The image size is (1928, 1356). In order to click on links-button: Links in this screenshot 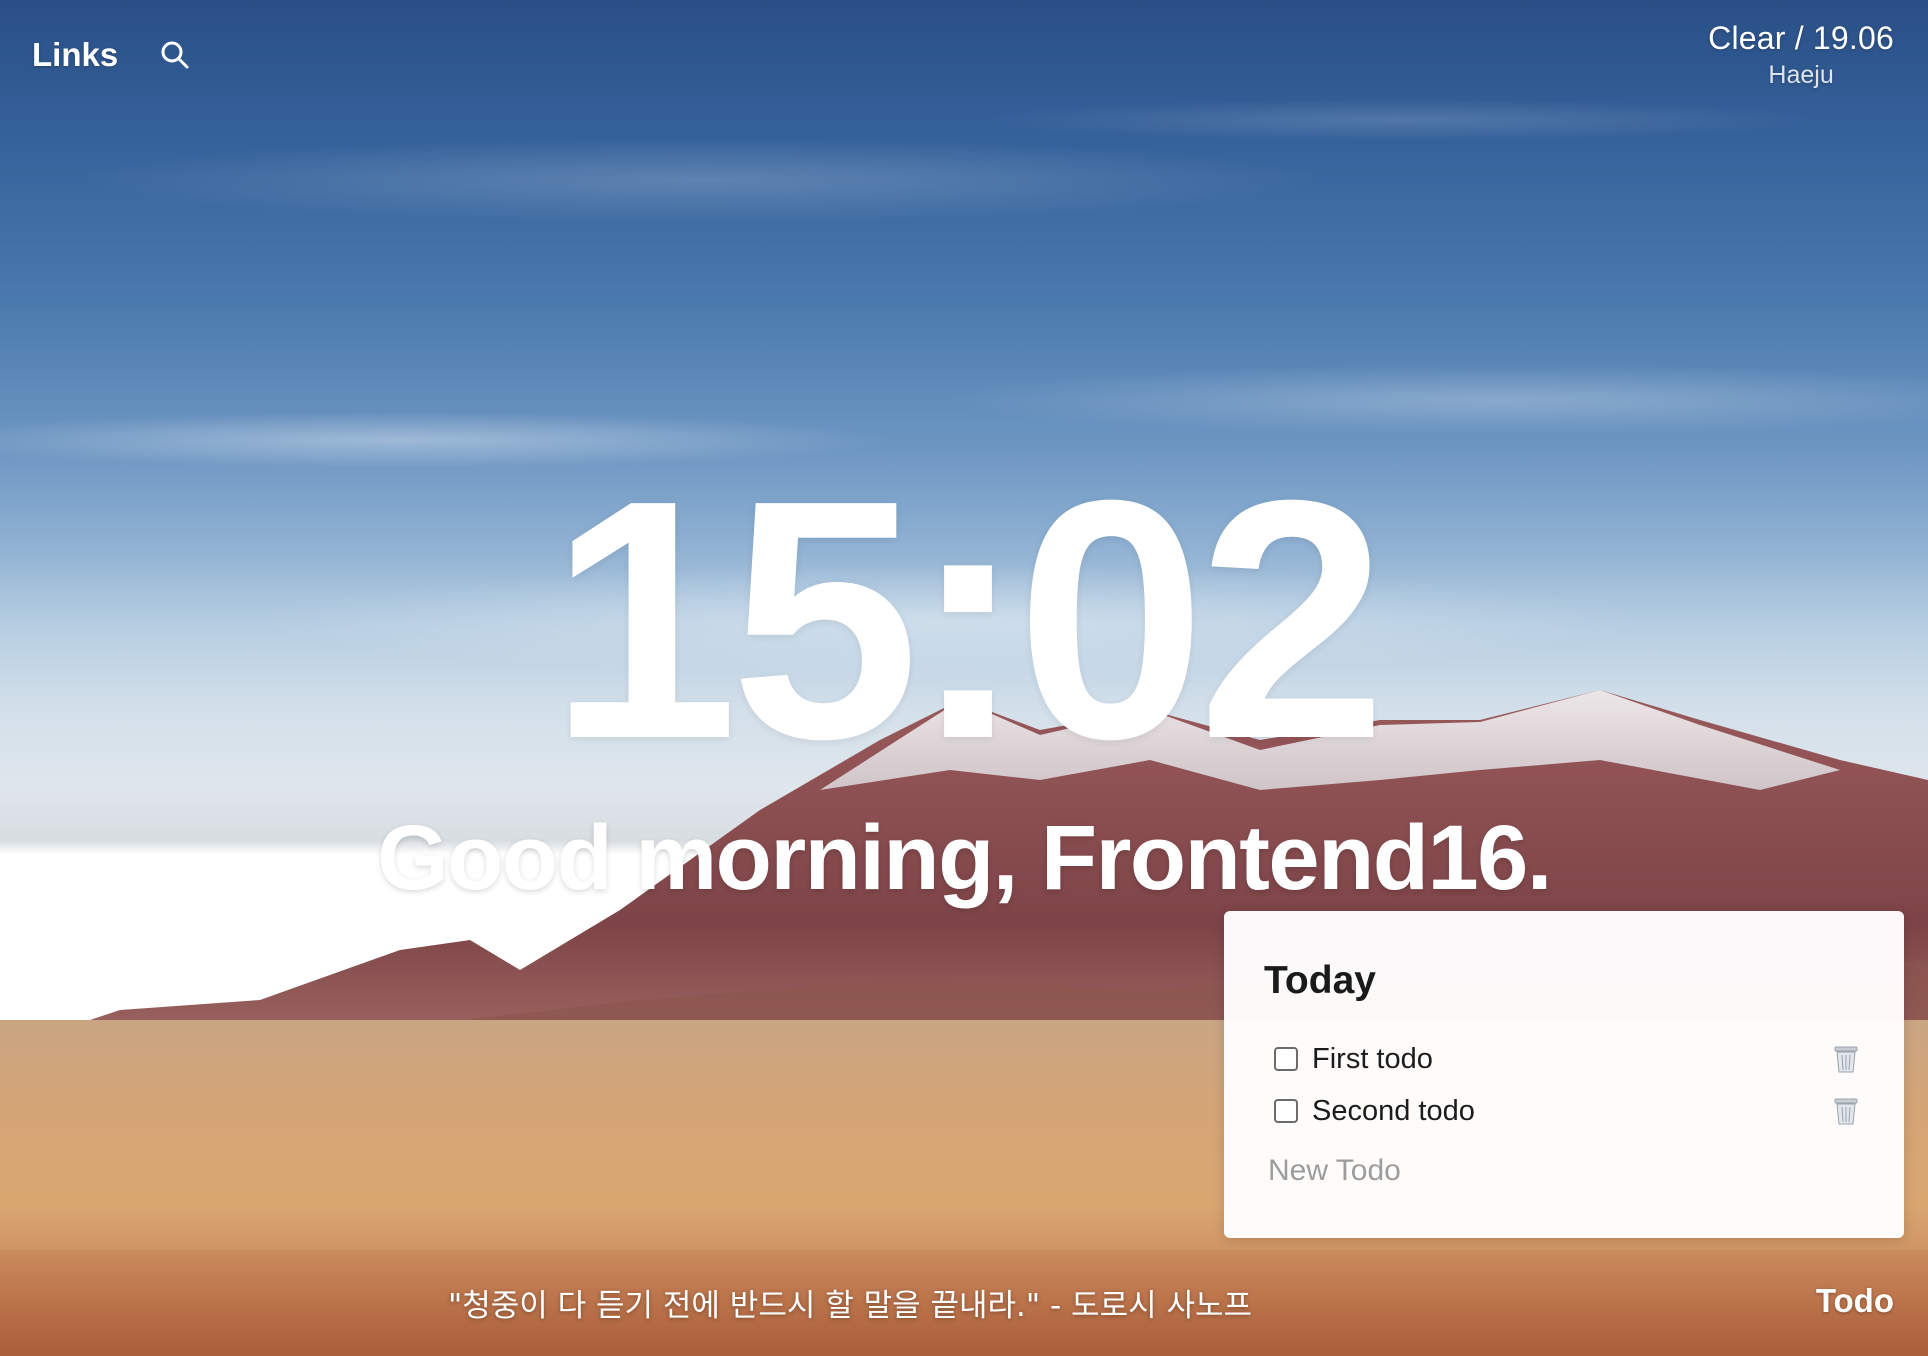, I will do `click(75, 55)`.